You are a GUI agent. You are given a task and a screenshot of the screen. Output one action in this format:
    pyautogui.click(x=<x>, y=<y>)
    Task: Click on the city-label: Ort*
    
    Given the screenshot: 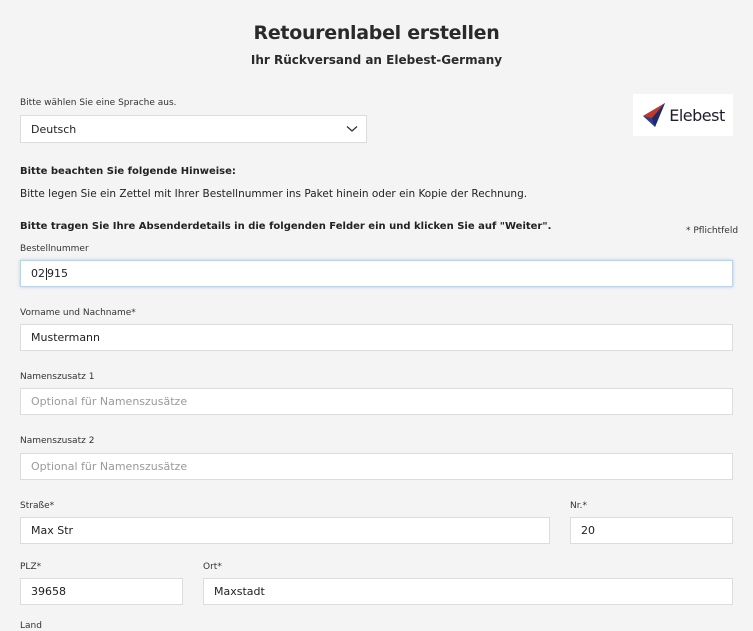 What is the action you would take?
    pyautogui.click(x=212, y=567)
    